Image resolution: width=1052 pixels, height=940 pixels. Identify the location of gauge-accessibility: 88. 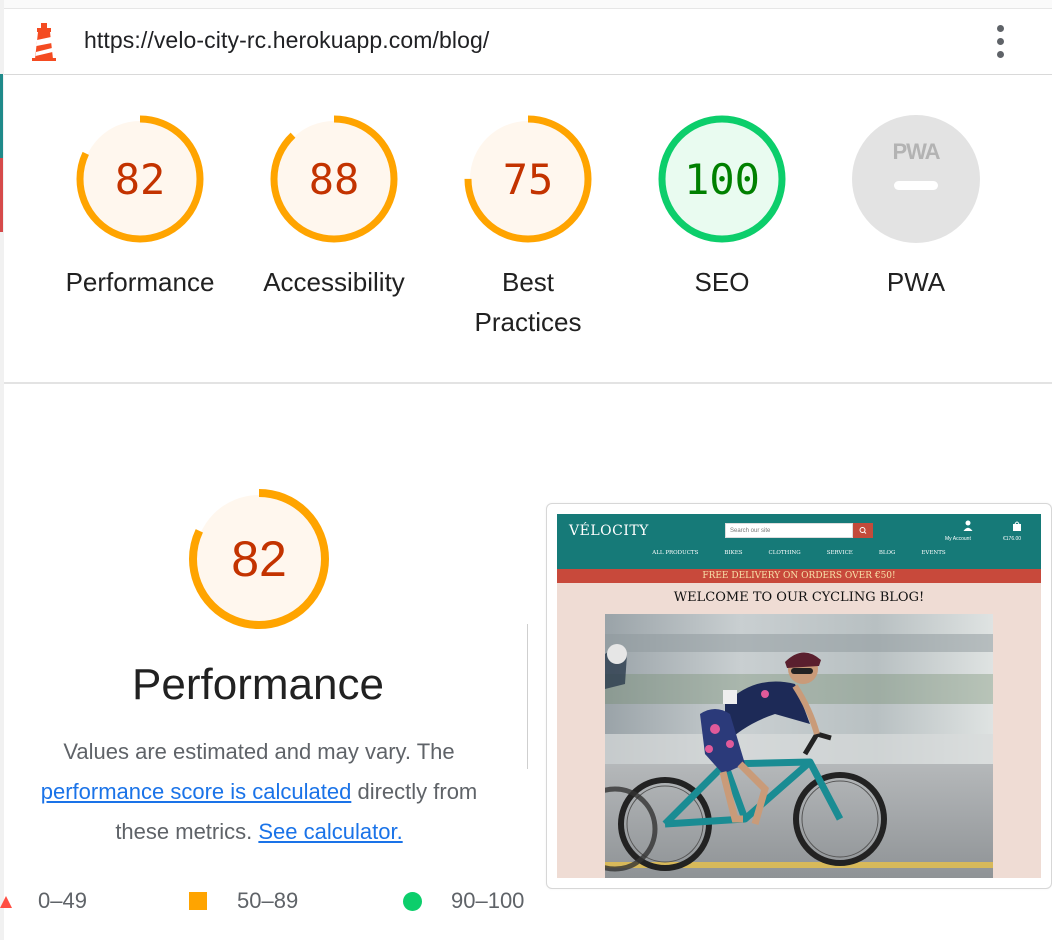
(334, 179).